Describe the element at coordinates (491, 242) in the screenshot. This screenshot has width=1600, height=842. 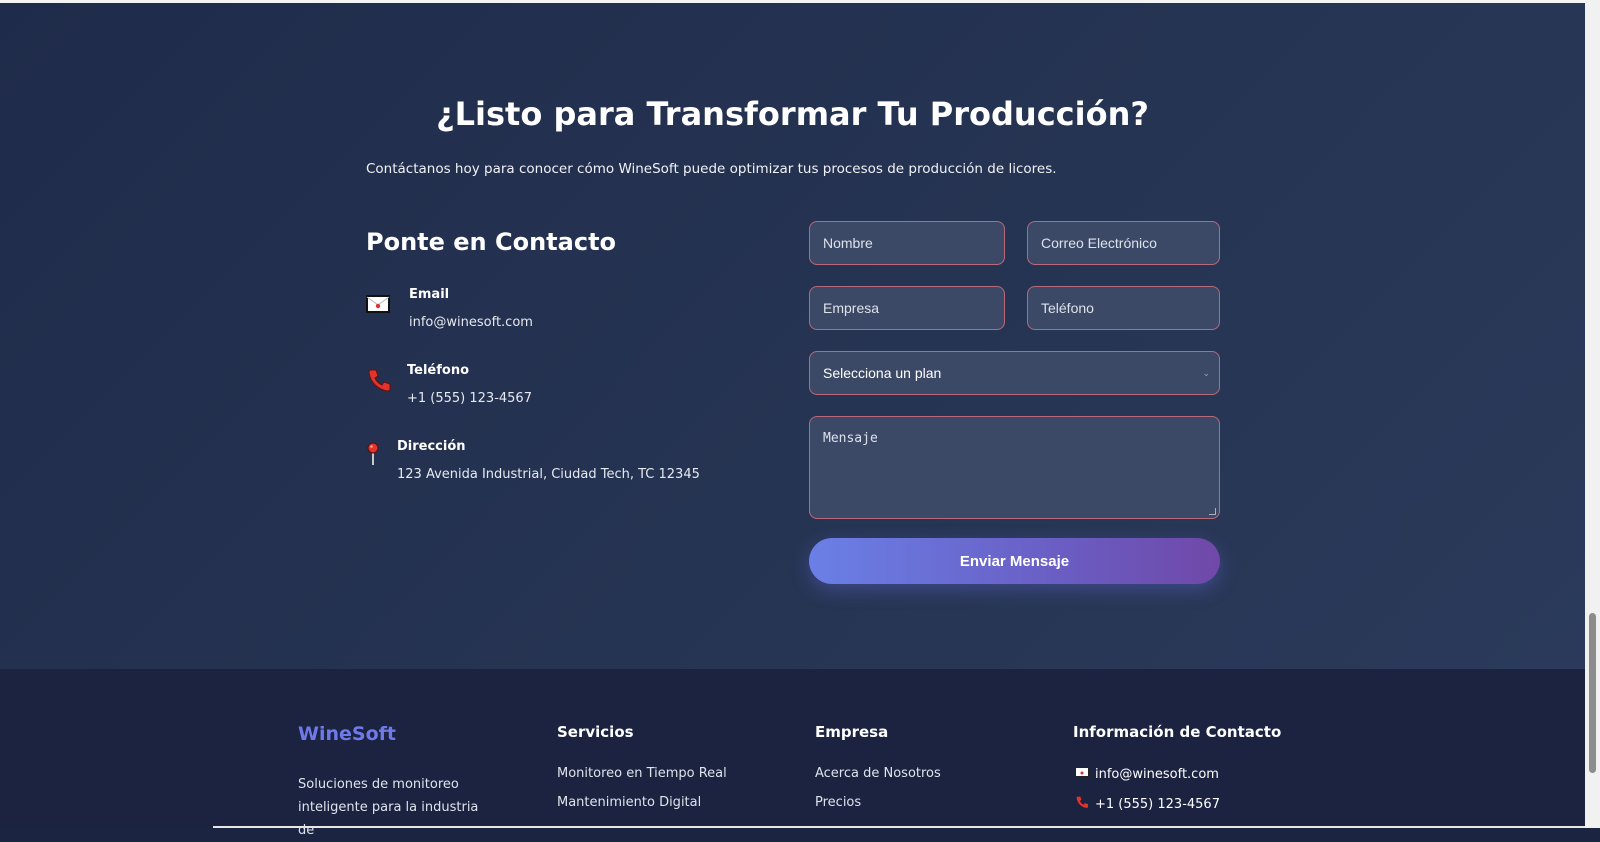
I see `contact-heading: Ponte en Contacto` at that location.